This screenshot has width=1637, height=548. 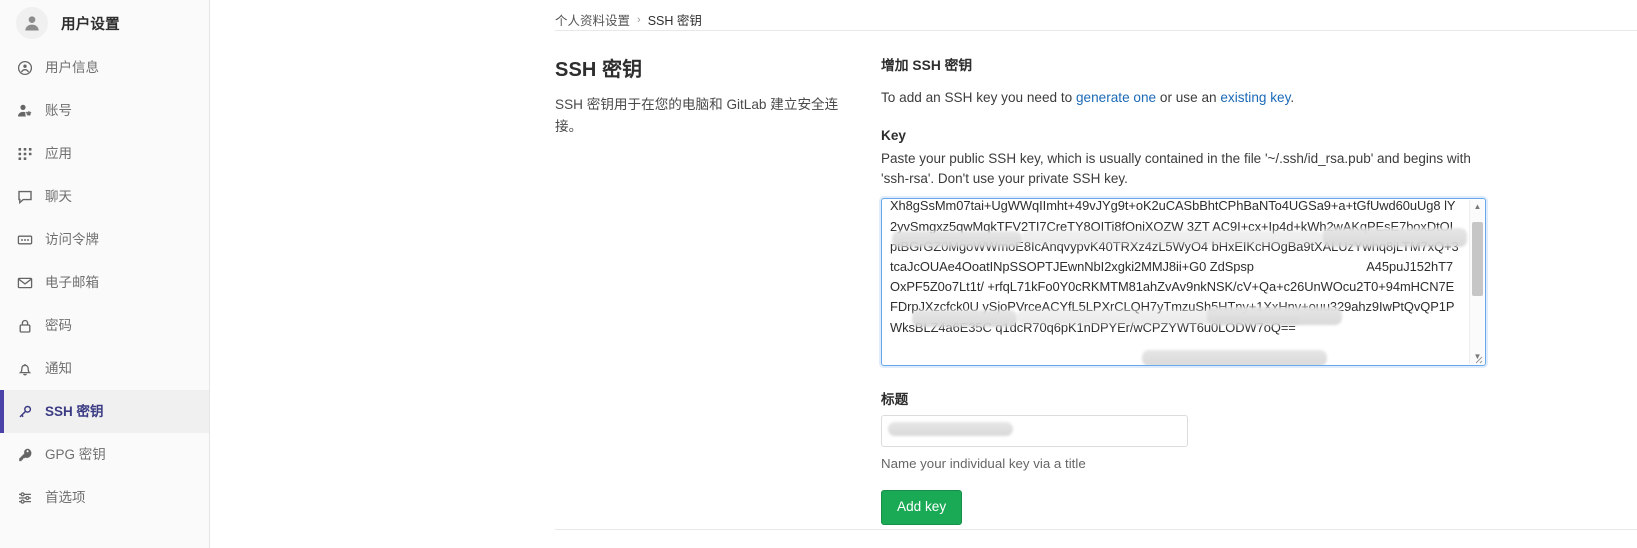 I want to click on textarea-resize-handle, so click(x=1477, y=358).